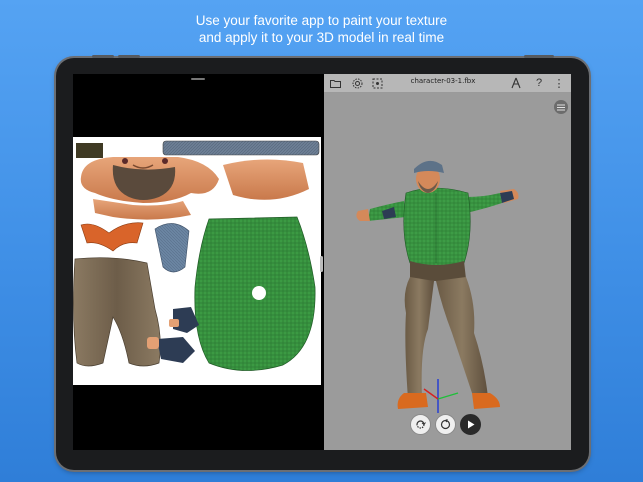  I want to click on axis-gizmo, so click(441, 396).